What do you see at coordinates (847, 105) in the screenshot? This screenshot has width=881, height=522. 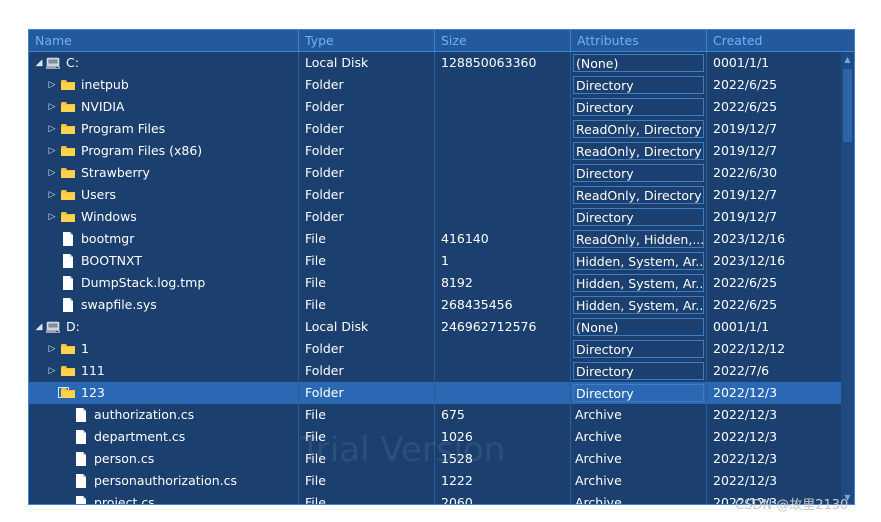 I see `scrollbar-thumb` at bounding box center [847, 105].